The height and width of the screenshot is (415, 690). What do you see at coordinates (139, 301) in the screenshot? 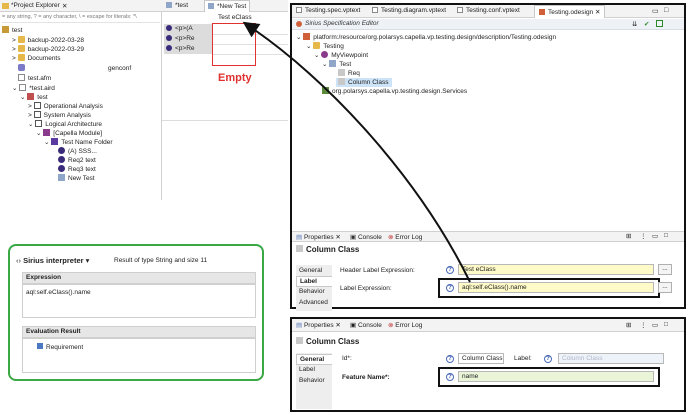
I see `expression-input: aql:self.eClass().name` at bounding box center [139, 301].